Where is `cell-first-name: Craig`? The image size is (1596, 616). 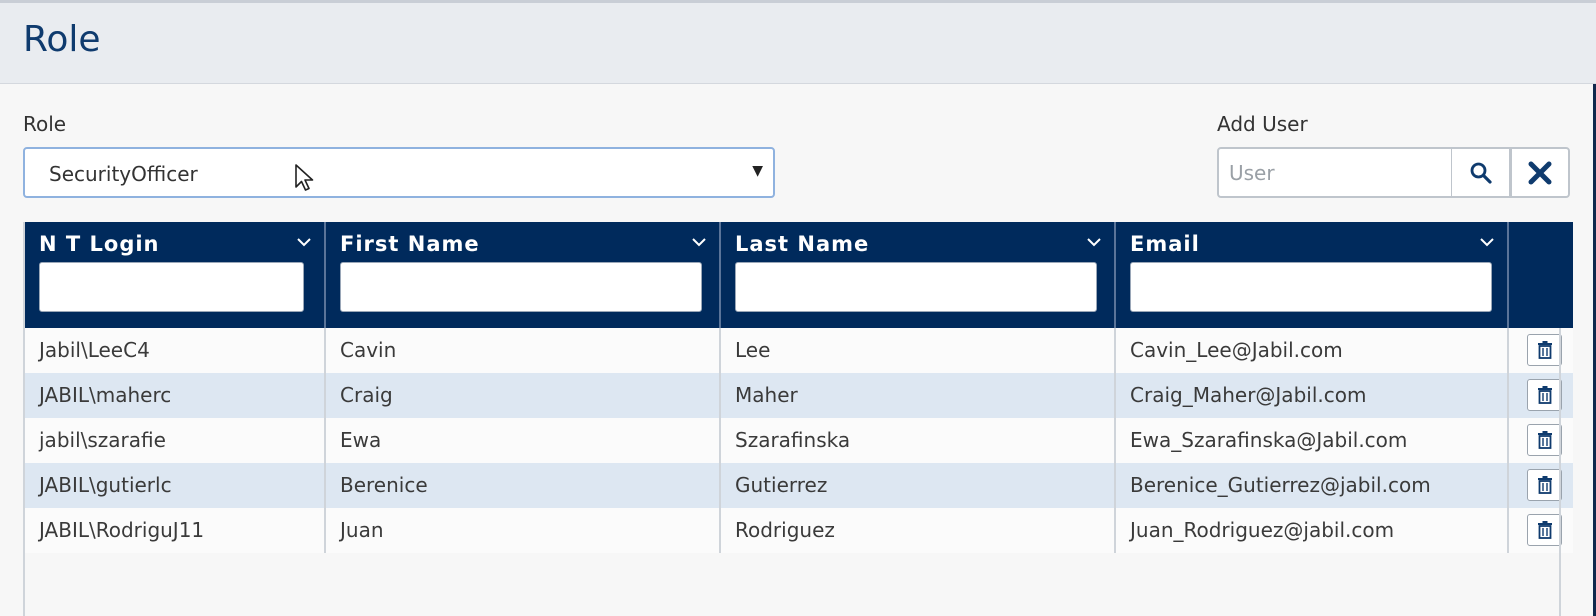 cell-first-name: Craig is located at coordinates (523, 395).